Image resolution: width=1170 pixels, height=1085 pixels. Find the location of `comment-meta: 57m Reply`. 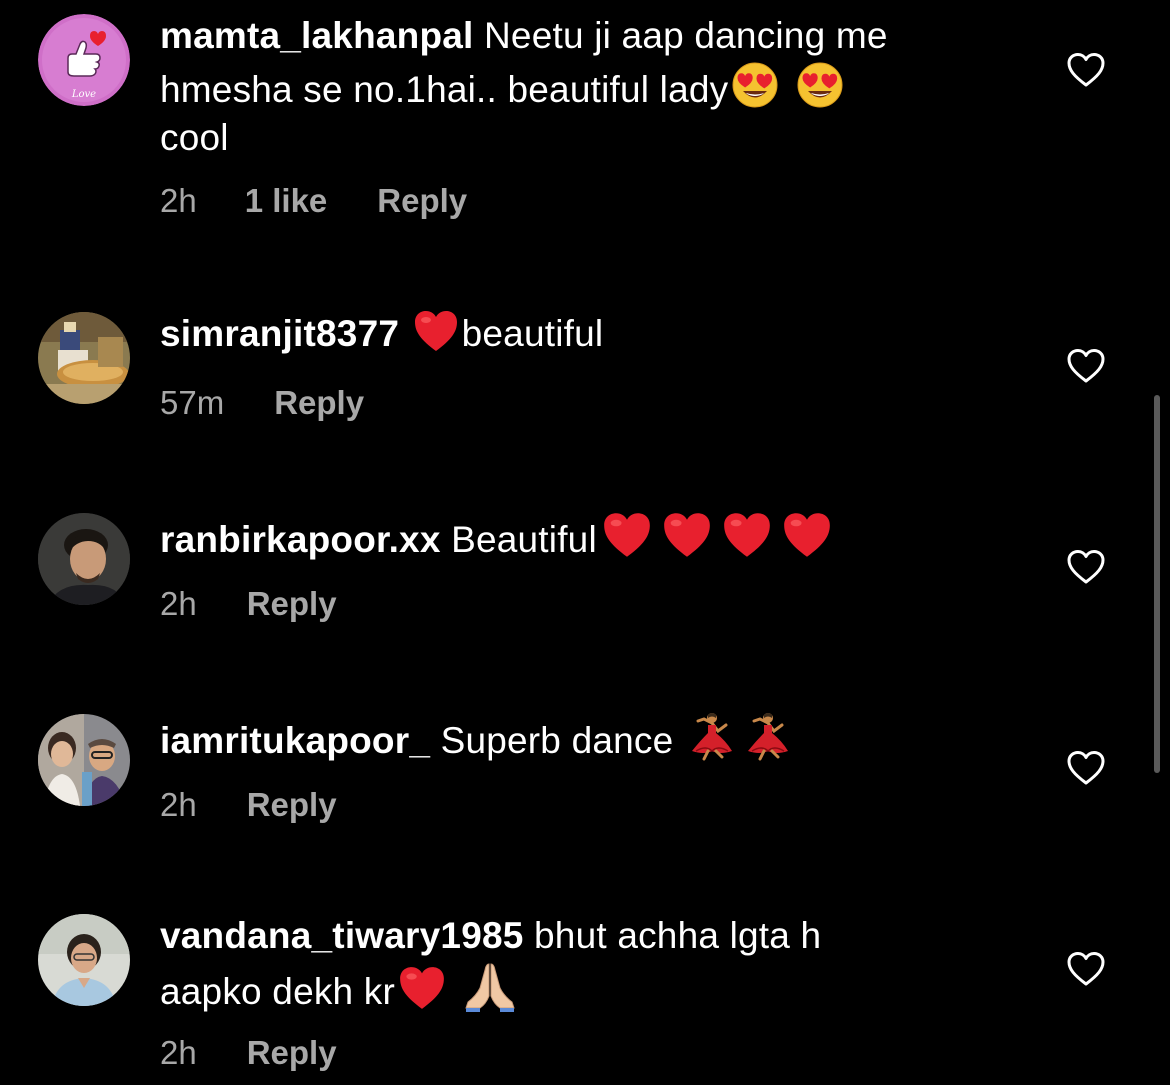

comment-meta: 57m Reply is located at coordinates (262, 403).